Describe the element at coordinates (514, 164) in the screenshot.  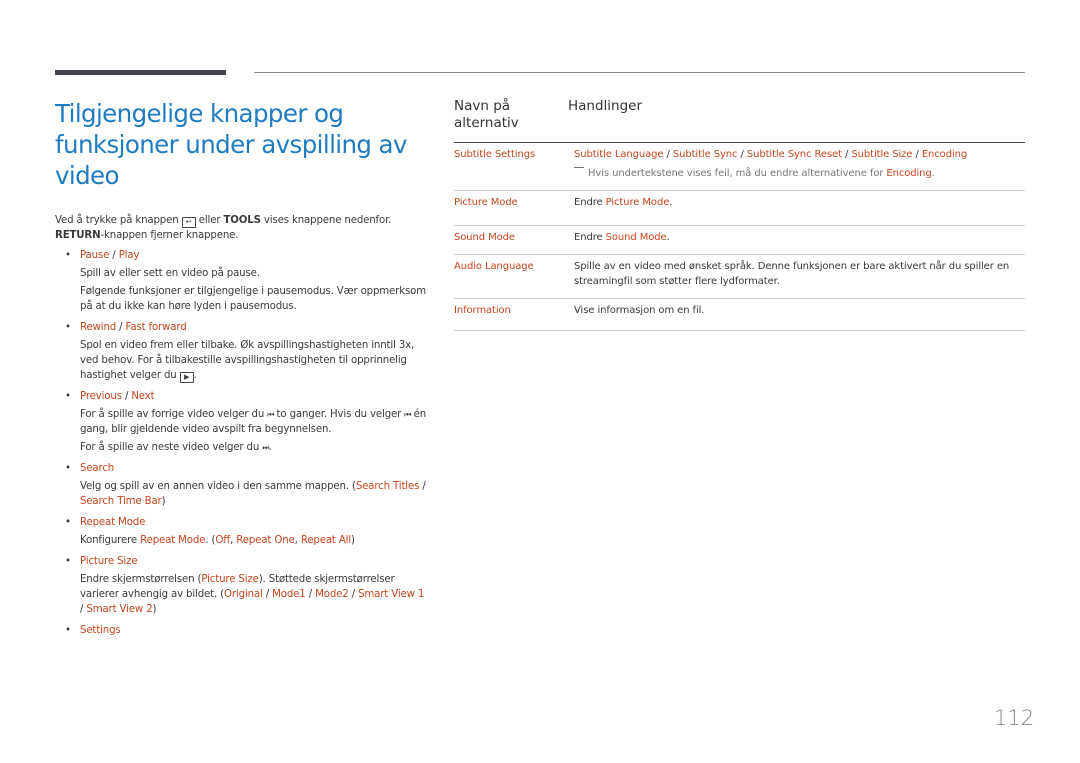
I see `row-name: Subtitle Settings` at that location.